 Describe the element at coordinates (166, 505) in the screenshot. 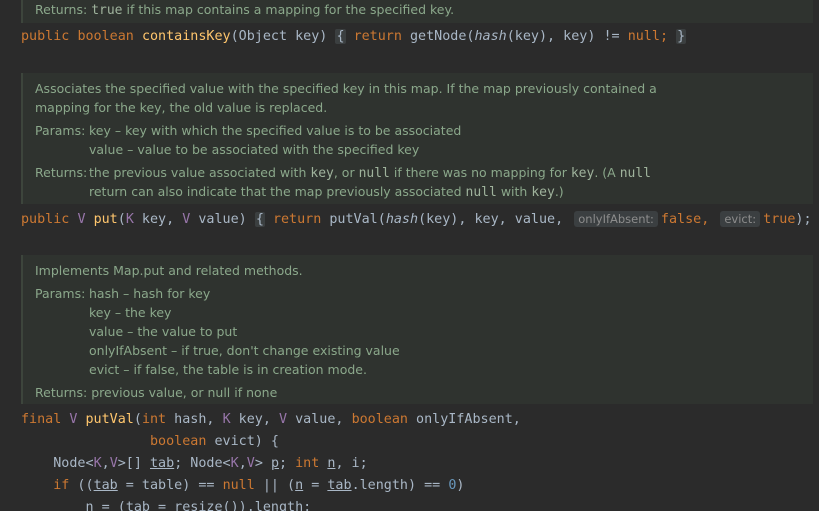

I see `code-line-resize: n = (tab = resize()).length;` at that location.